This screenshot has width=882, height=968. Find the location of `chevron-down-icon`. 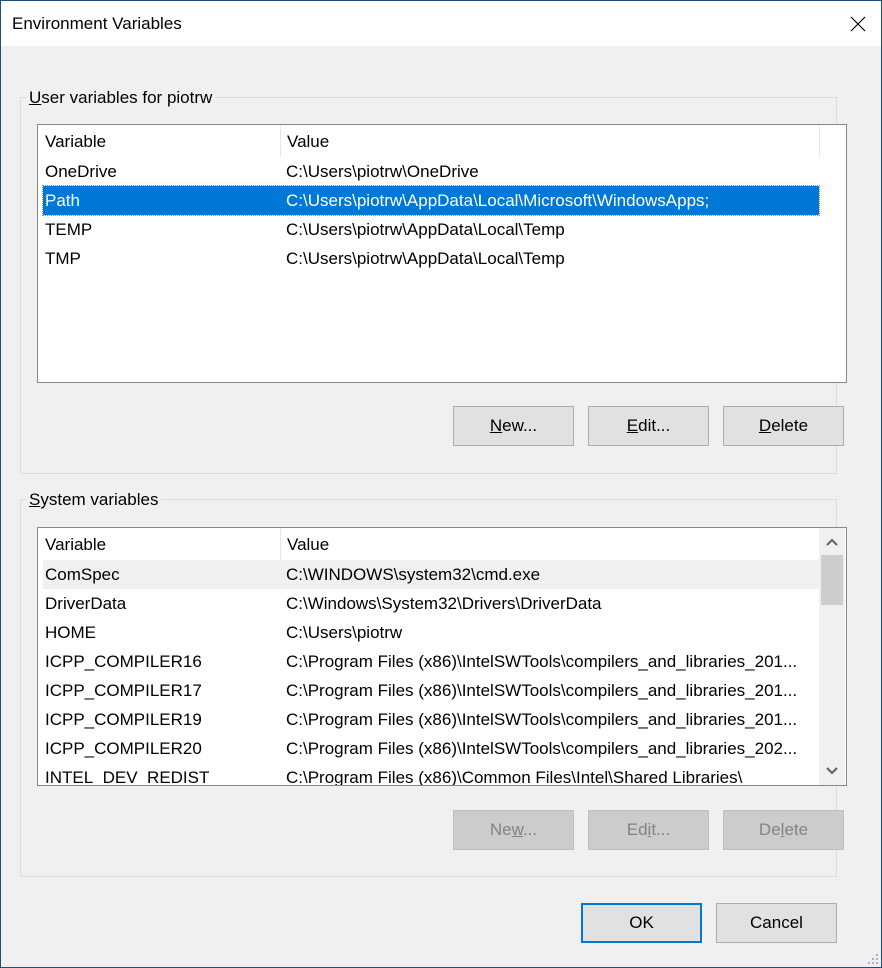

chevron-down-icon is located at coordinates (832, 771).